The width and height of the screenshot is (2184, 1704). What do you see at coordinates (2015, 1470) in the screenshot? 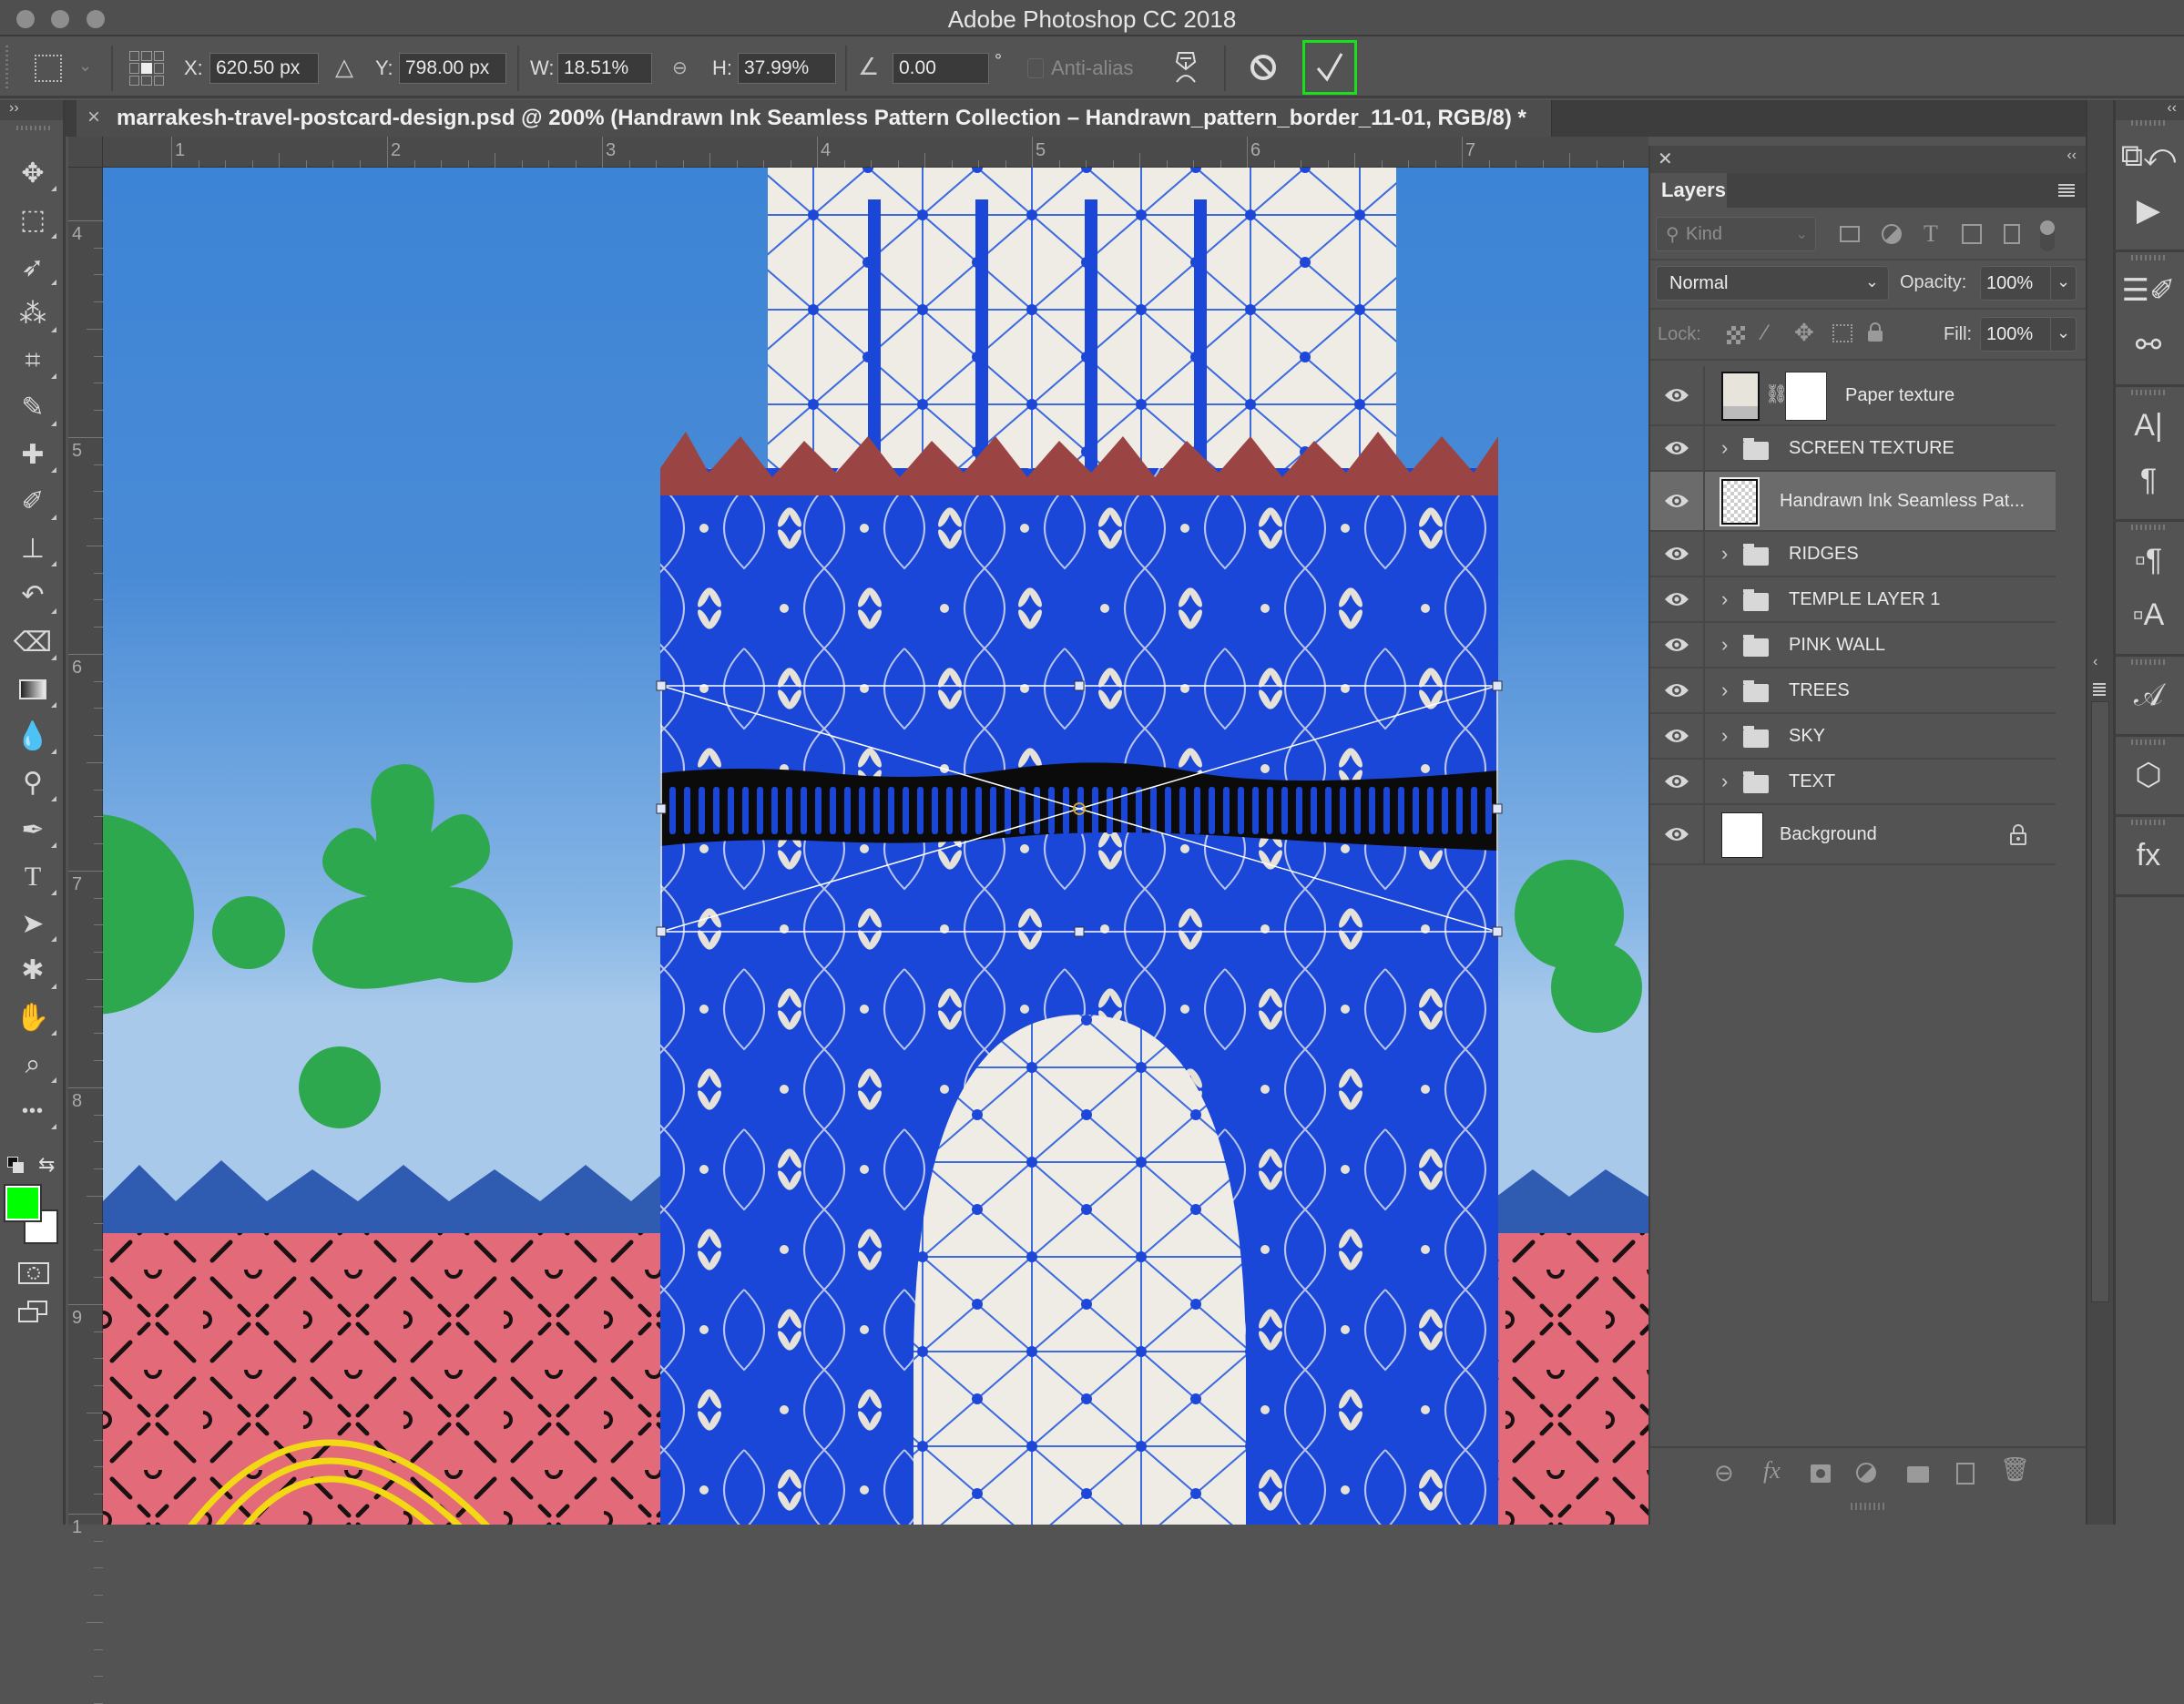
I see `delete-layer-trash-icon: 🗑` at bounding box center [2015, 1470].